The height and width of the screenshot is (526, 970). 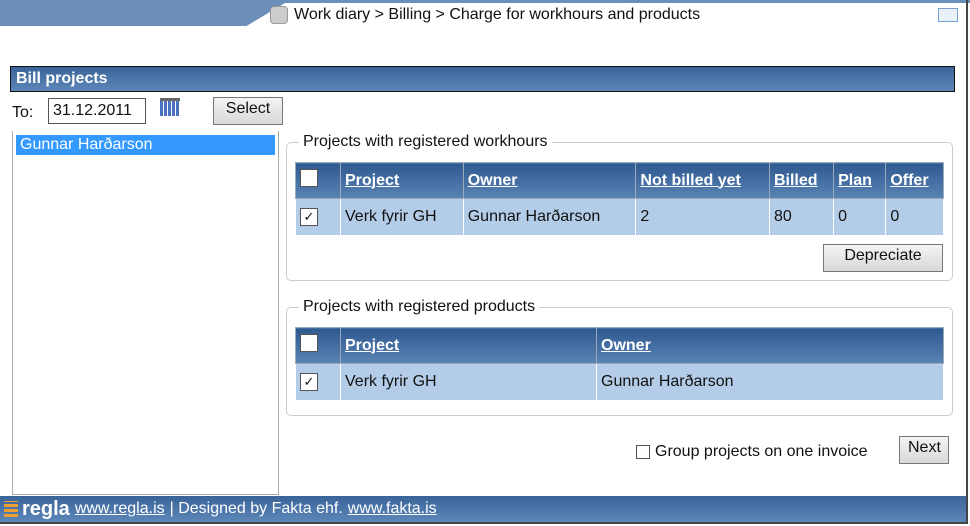 I want to click on to-date-input: 31.12.2011, so click(x=97, y=111).